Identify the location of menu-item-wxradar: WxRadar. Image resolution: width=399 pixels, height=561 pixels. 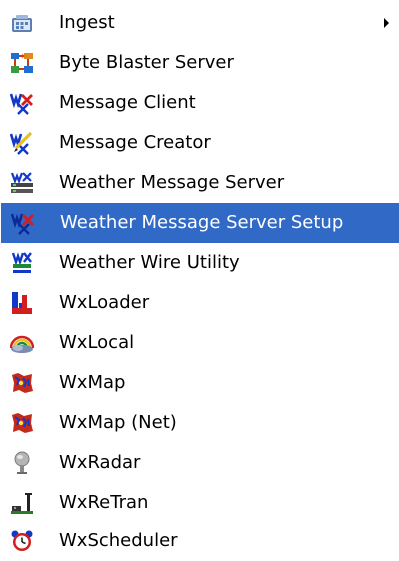
(199, 463).